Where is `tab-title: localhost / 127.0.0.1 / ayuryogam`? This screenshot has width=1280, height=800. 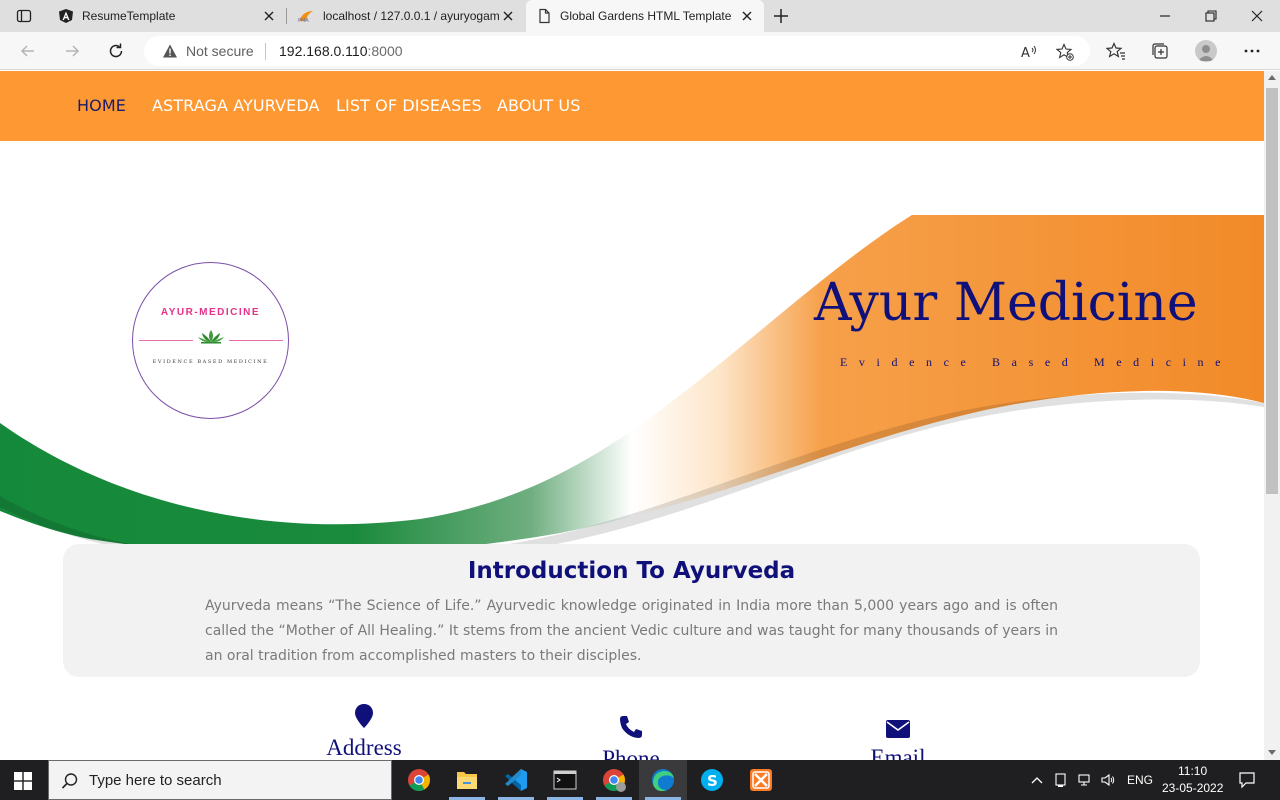
tab-title: localhost / 127.0.0.1 / ayuryogam is located at coordinates (411, 16).